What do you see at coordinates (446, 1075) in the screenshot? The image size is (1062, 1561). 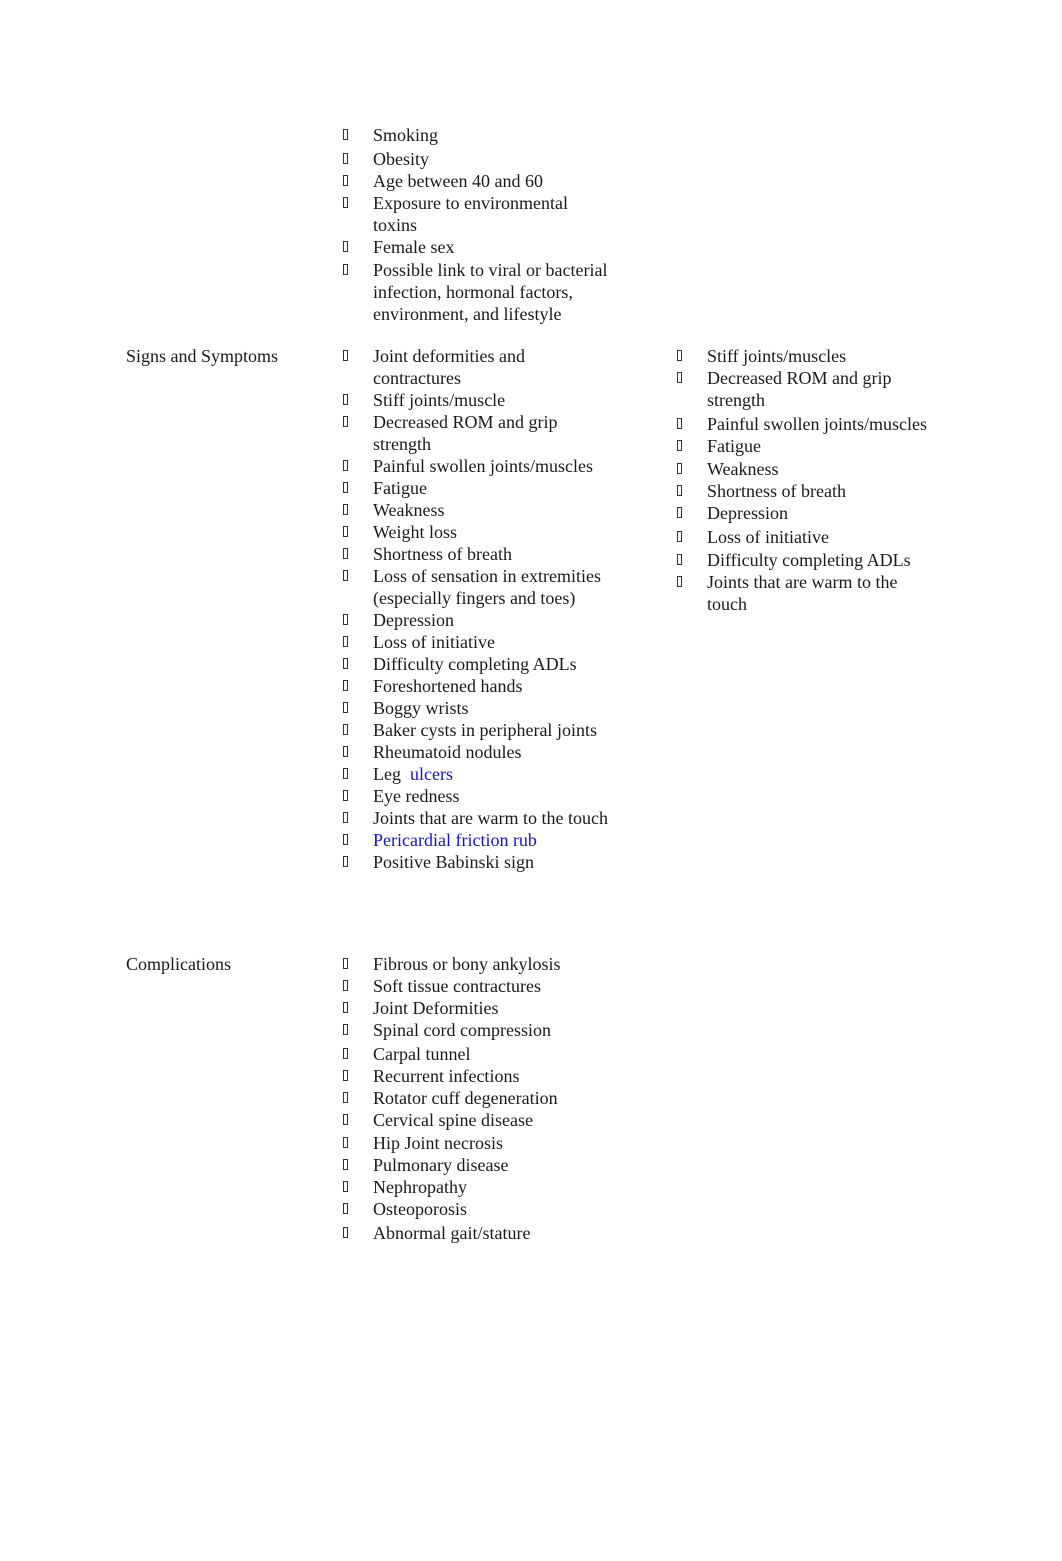 I see `list-item-text: Recurrent infections` at bounding box center [446, 1075].